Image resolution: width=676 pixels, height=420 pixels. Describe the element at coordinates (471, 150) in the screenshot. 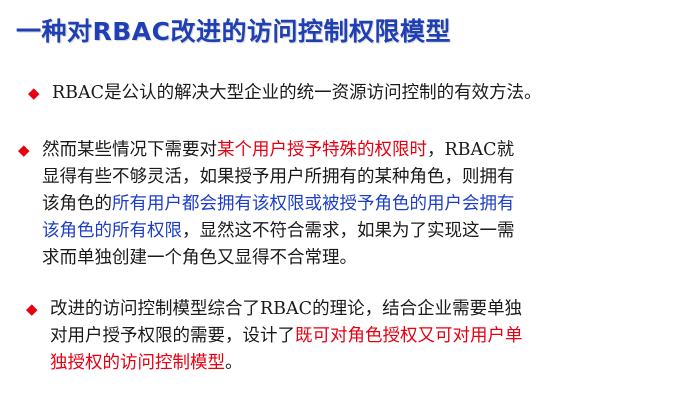

I see `text-segment: ，RBAC就` at that location.